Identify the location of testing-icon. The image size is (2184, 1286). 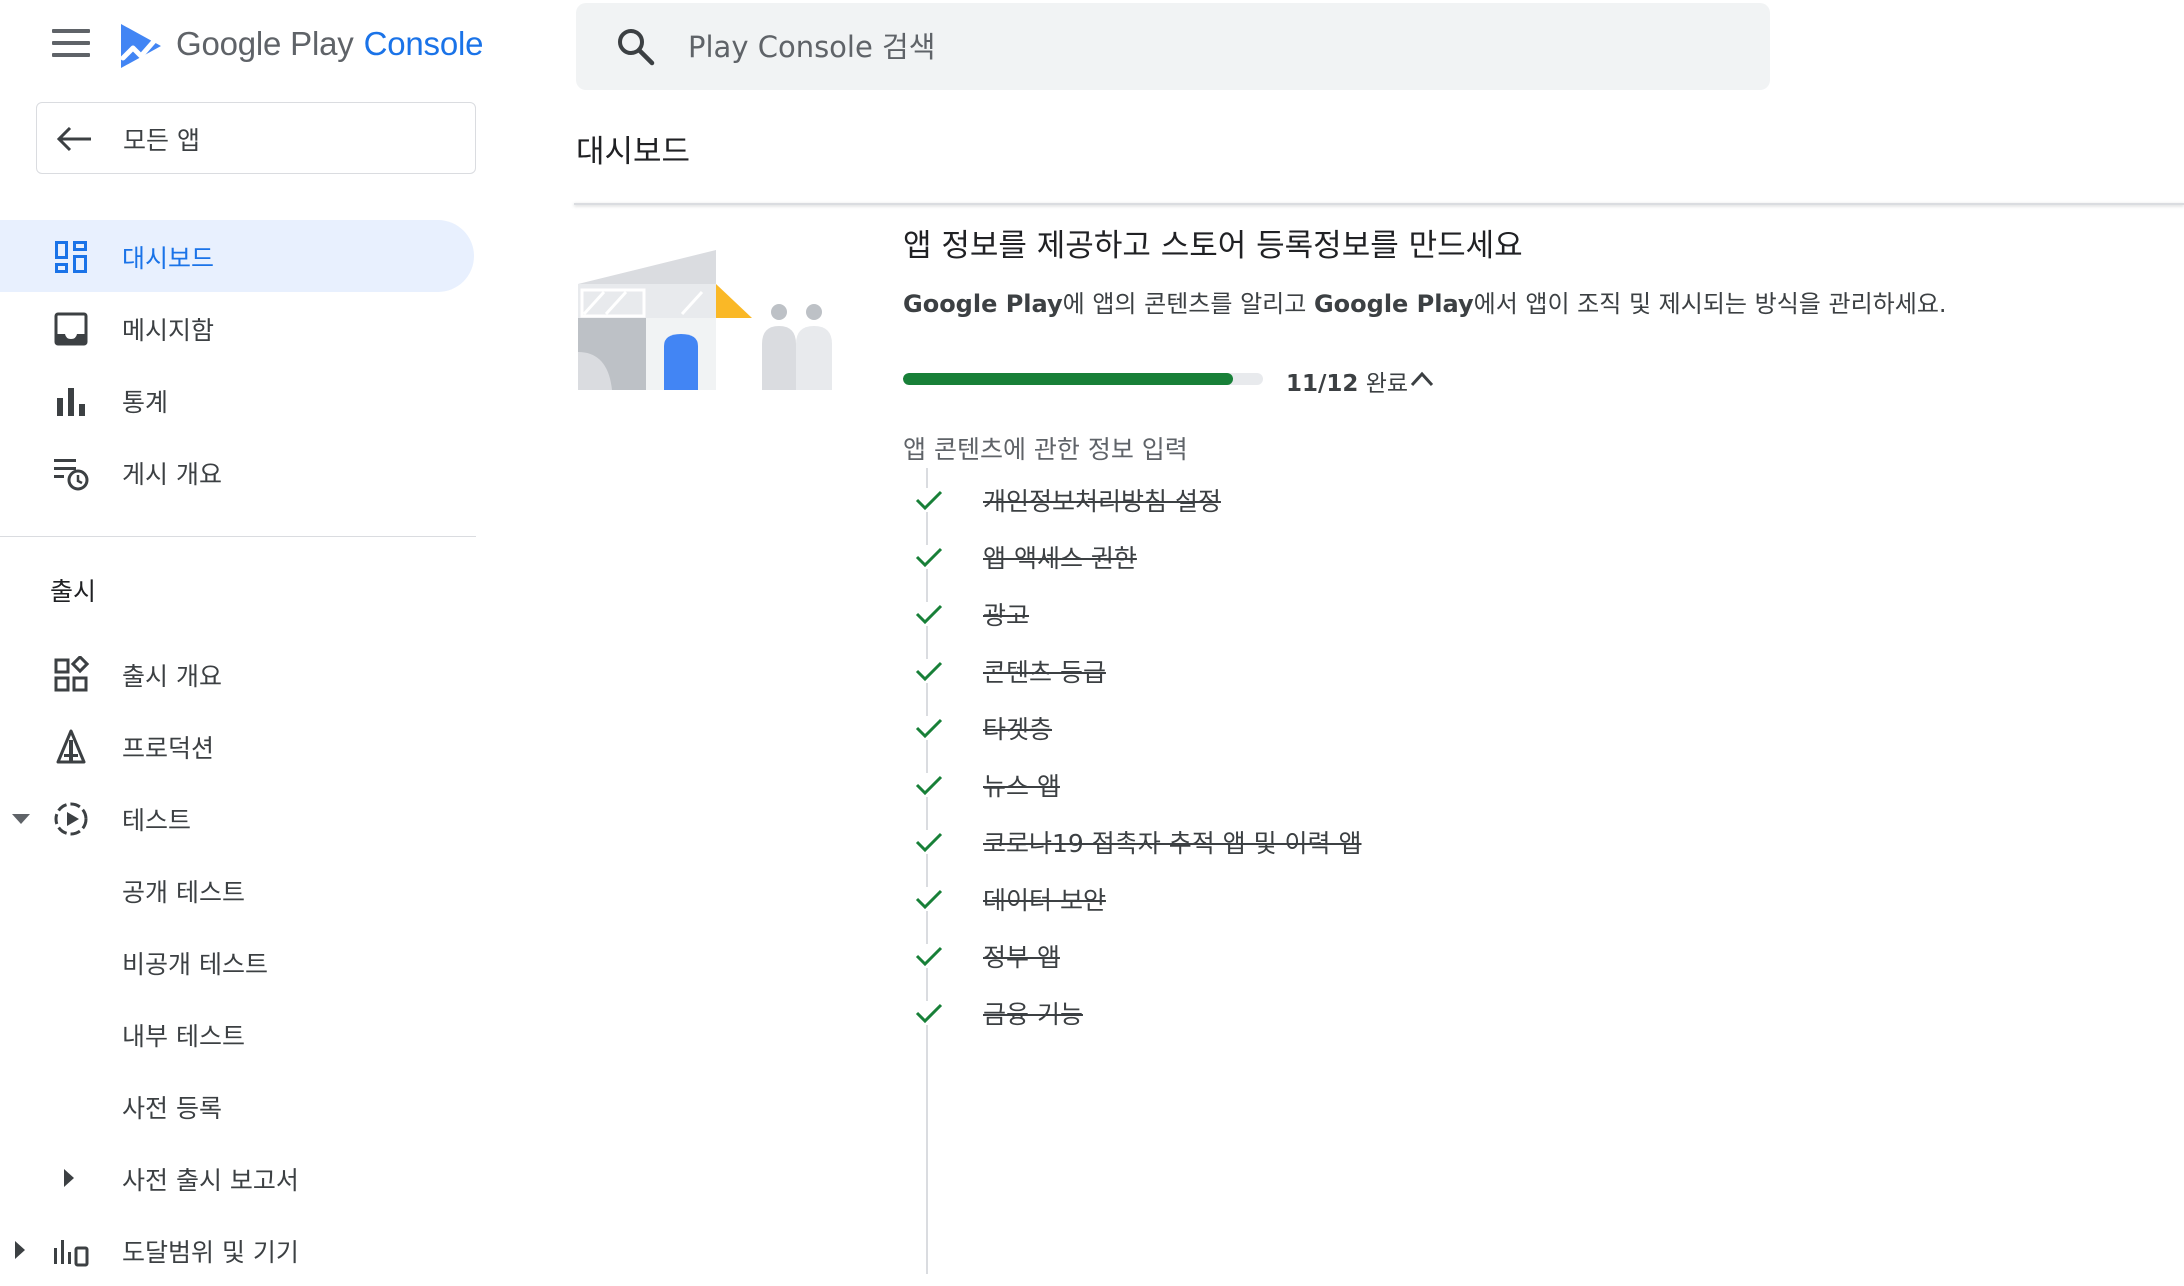
(71, 819).